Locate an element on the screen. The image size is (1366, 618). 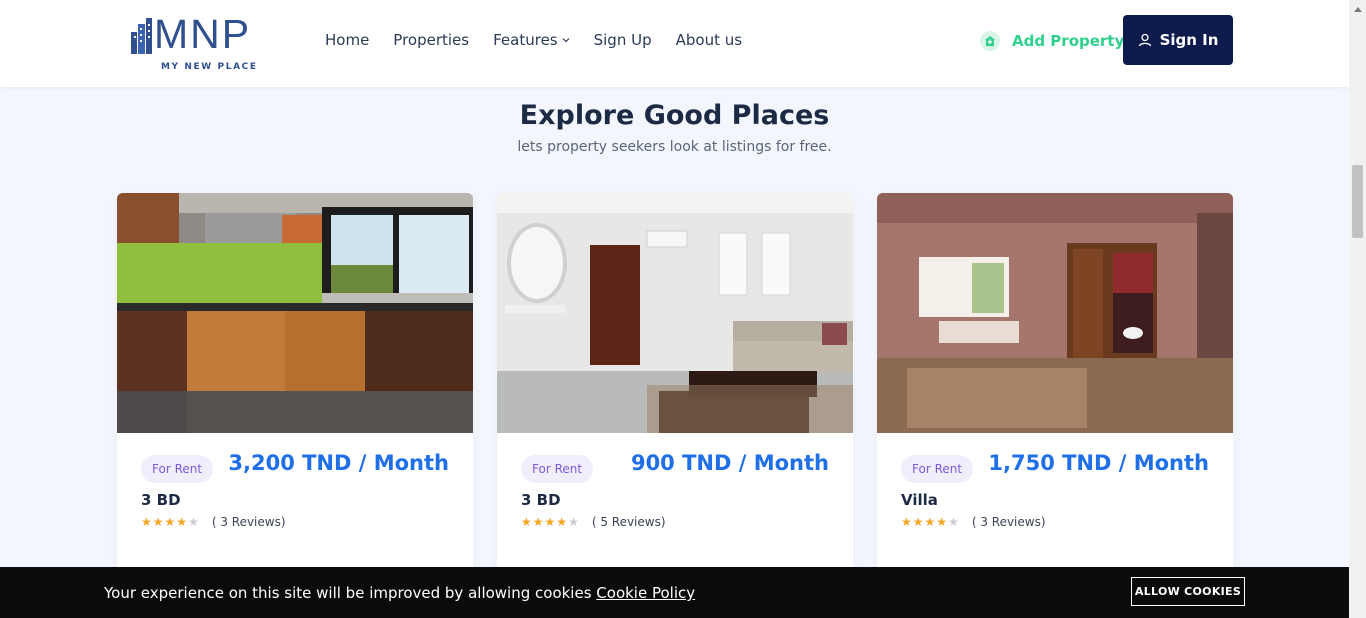
sign-in-label: Sign In is located at coordinates (1189, 40).